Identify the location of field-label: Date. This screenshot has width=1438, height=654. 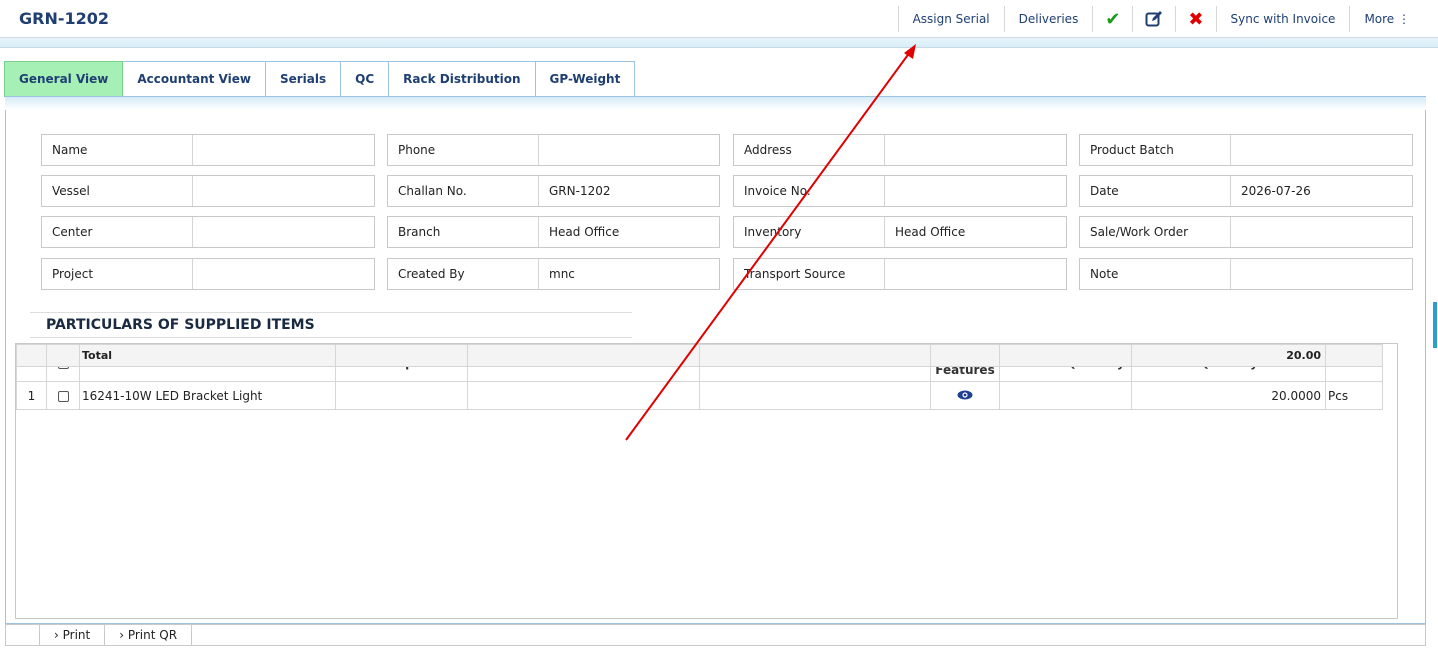
(1155, 191).